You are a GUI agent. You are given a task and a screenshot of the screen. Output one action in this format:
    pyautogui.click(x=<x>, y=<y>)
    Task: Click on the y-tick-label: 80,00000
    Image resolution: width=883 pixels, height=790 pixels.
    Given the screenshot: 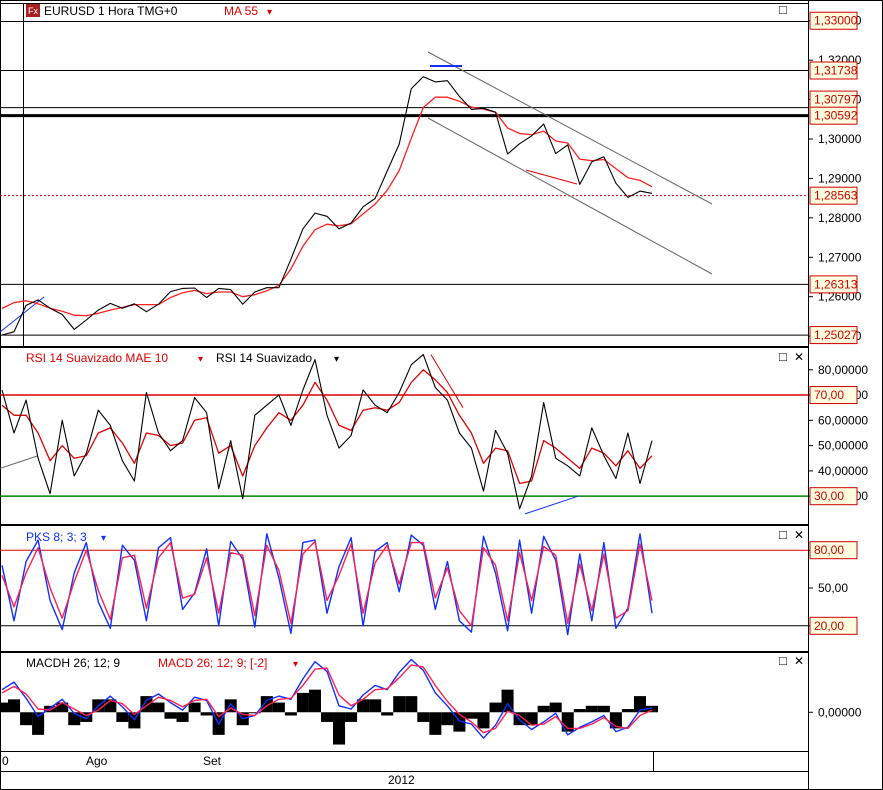 What is the action you would take?
    pyautogui.click(x=843, y=370)
    